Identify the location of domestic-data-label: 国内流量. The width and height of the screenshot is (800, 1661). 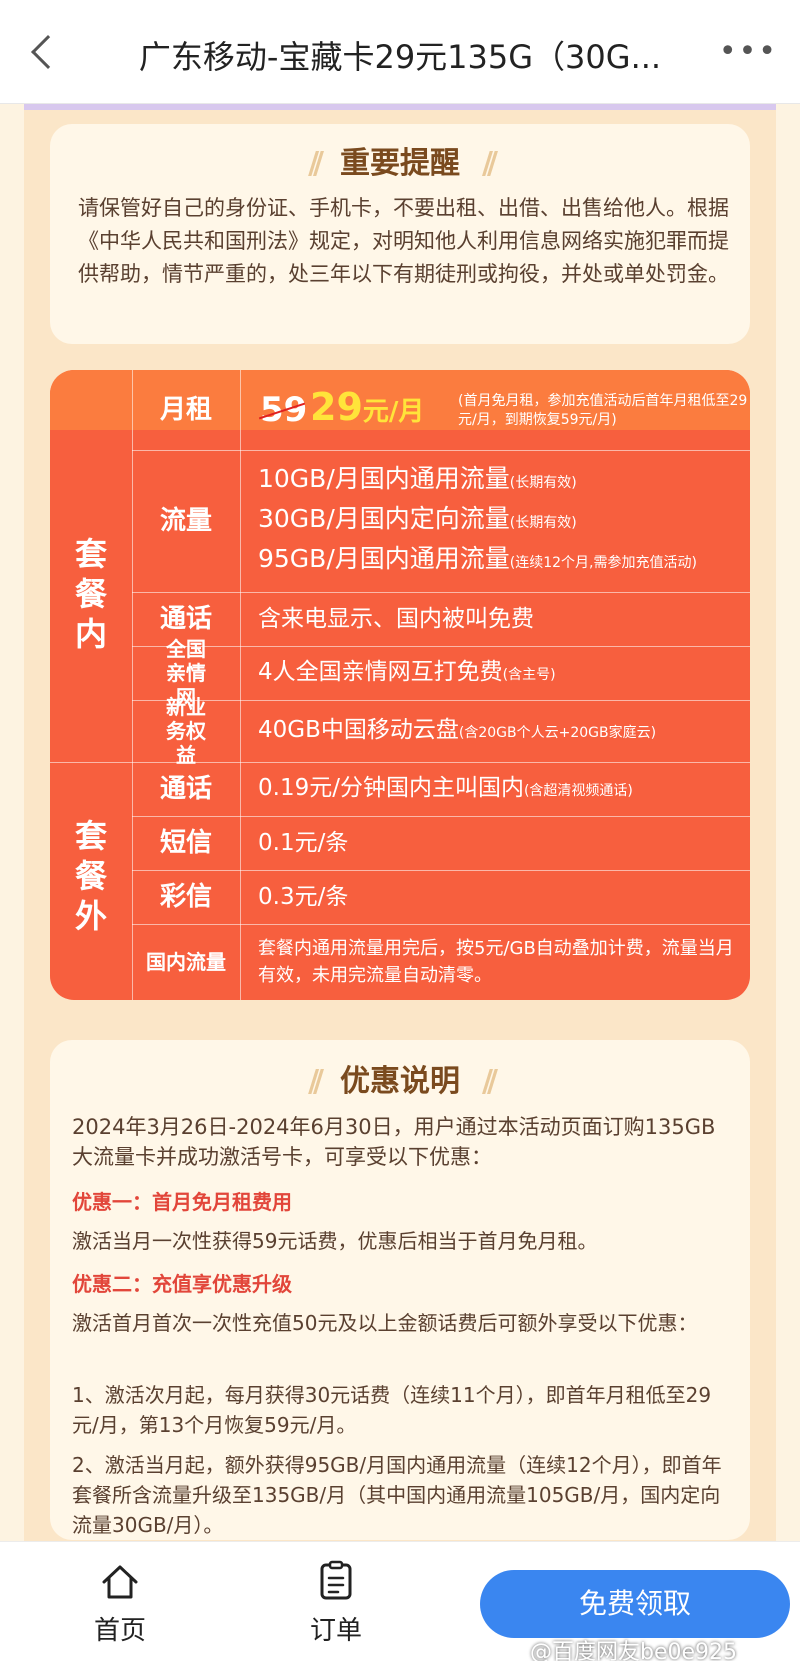
(186, 962).